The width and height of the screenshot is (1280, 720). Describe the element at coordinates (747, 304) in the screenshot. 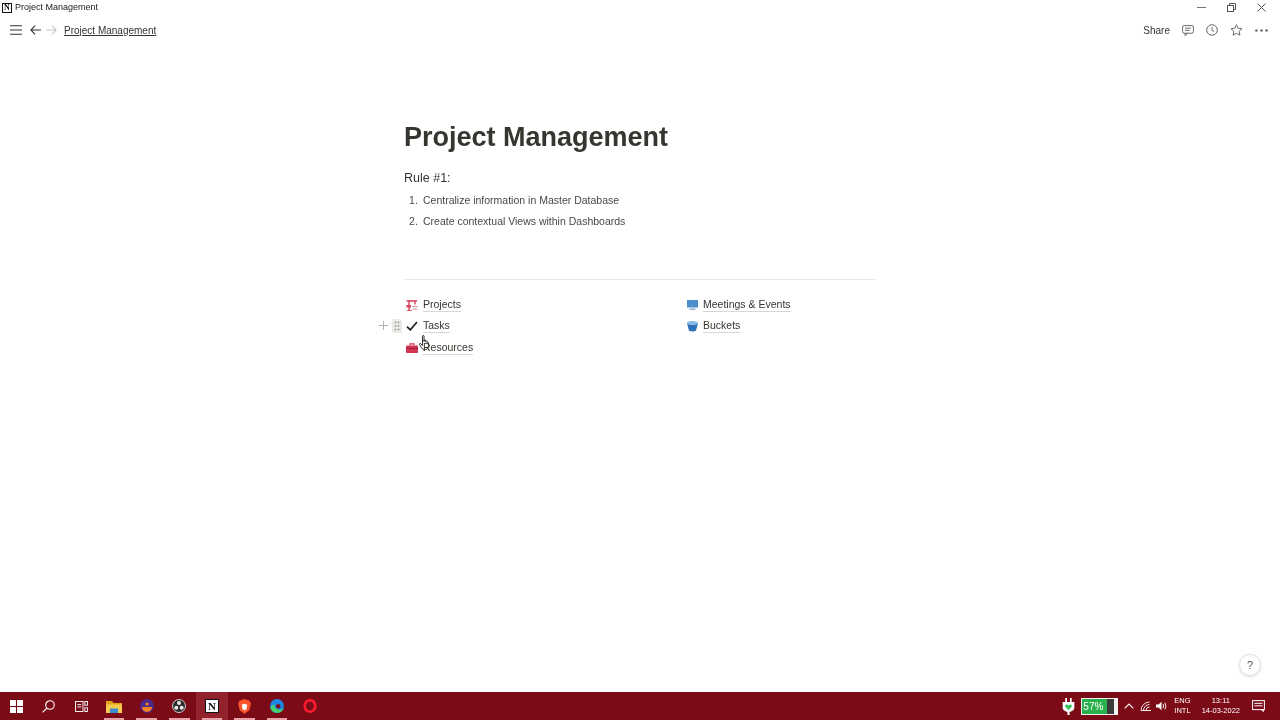

I see `page-link: Meetings & Events` at that location.